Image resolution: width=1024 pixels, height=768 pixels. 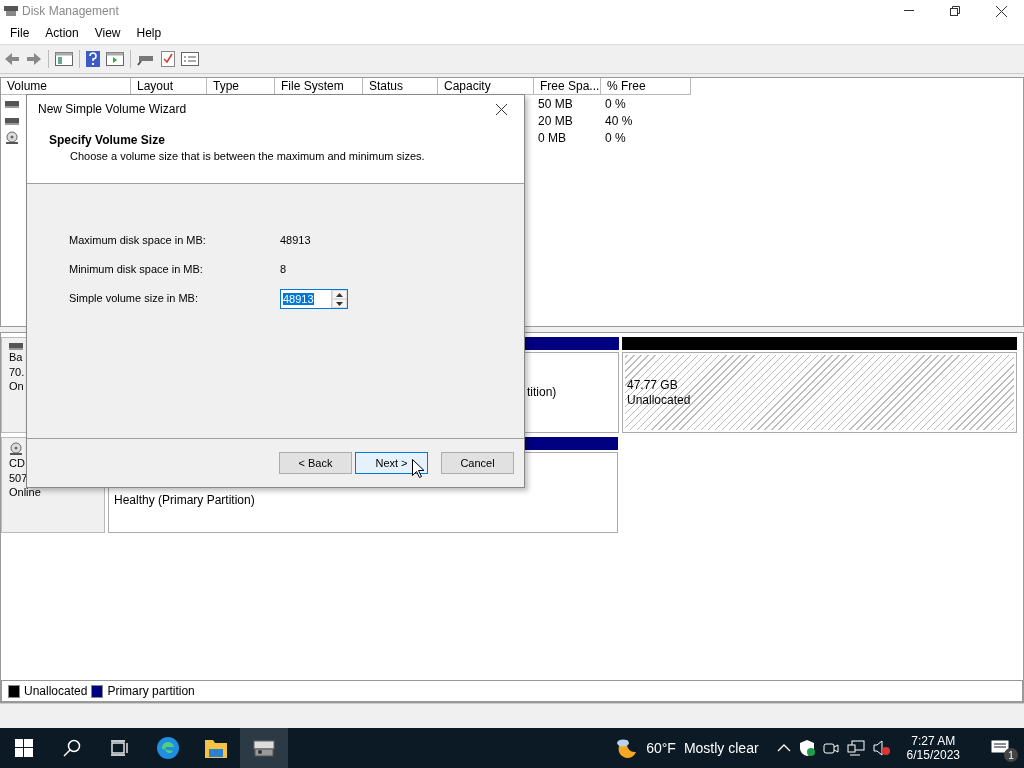 What do you see at coordinates (56, 691) in the screenshot?
I see `legend-label: Unallocated` at bounding box center [56, 691].